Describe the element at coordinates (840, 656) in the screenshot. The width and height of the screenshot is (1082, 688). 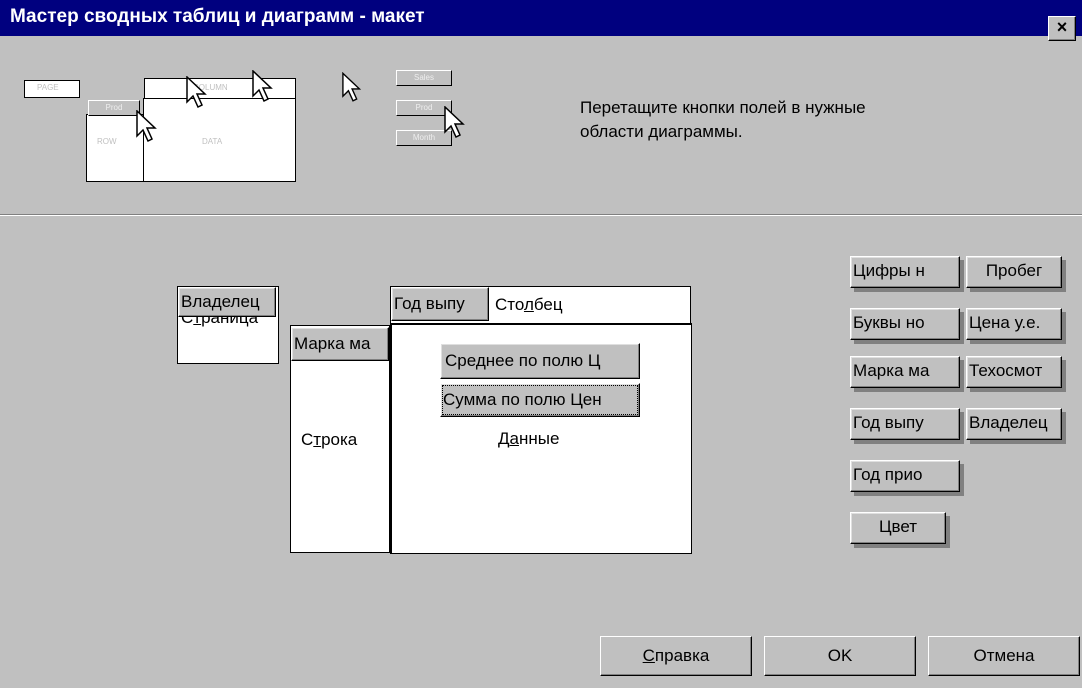
I see `ok-button: OK` at that location.